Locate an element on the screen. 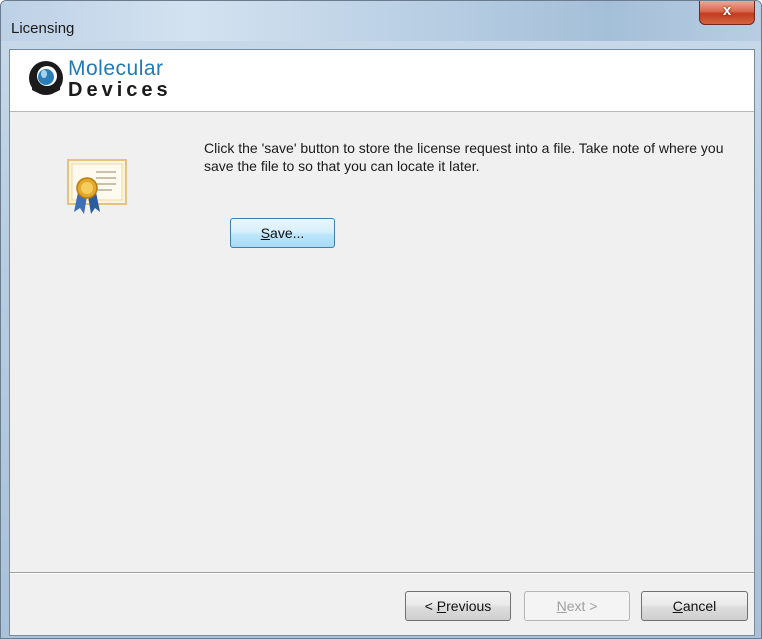 This screenshot has height=639, width=762. next-button: Next > is located at coordinates (577, 606).